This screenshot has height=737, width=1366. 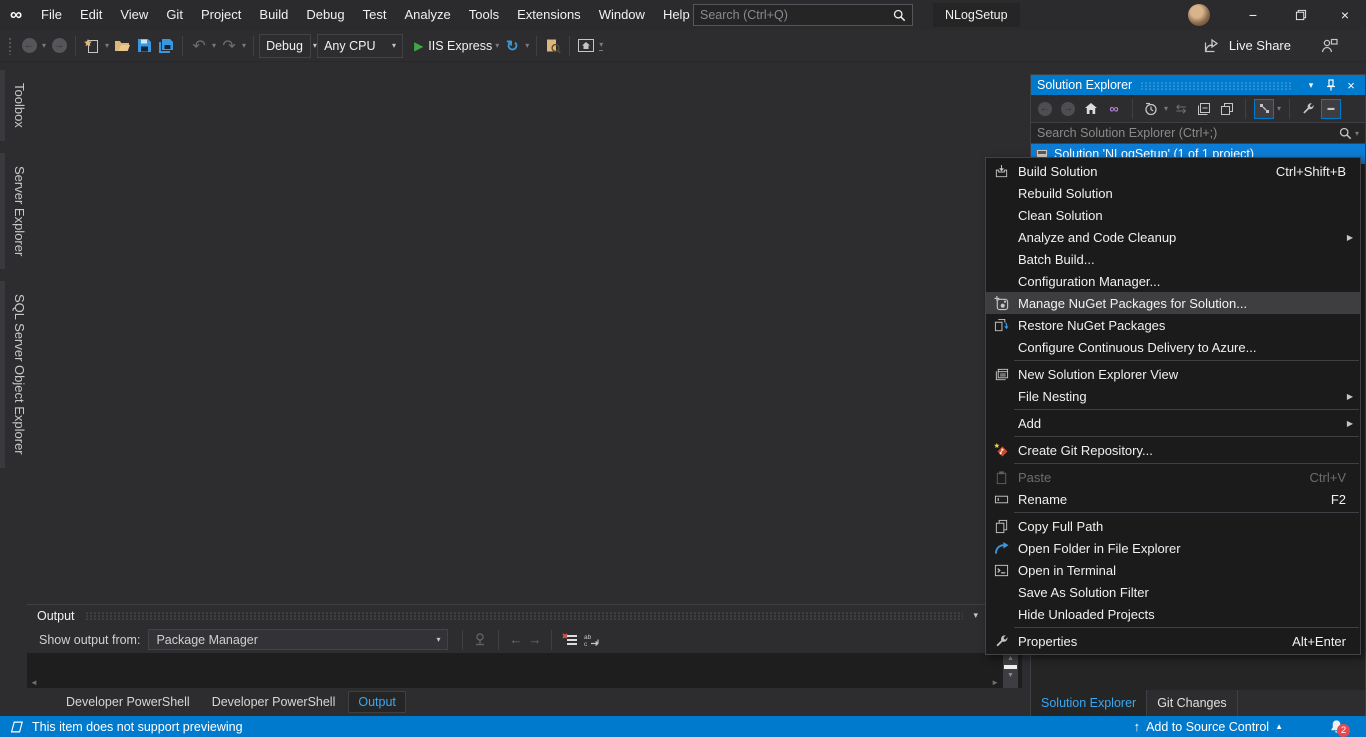 I want to click on menu-help: Help, so click(x=676, y=15).